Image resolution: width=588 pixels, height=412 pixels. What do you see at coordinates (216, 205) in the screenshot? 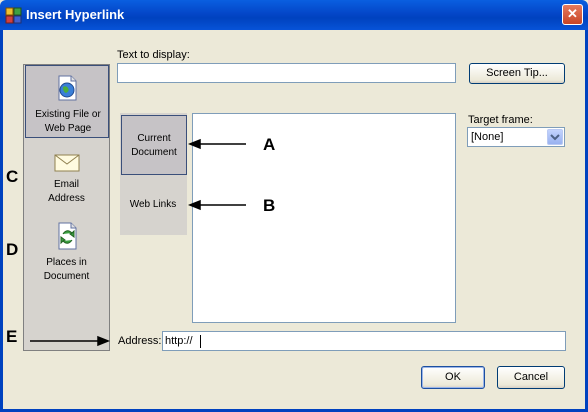
I see `arrow-b` at bounding box center [216, 205].